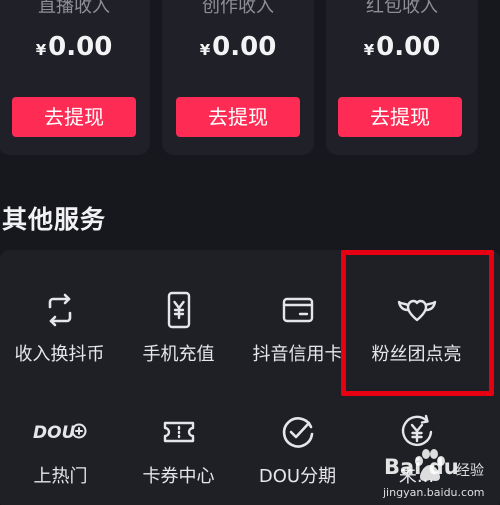 The image size is (500, 505). What do you see at coordinates (179, 432) in the screenshot?
I see `ticket-icon` at bounding box center [179, 432].